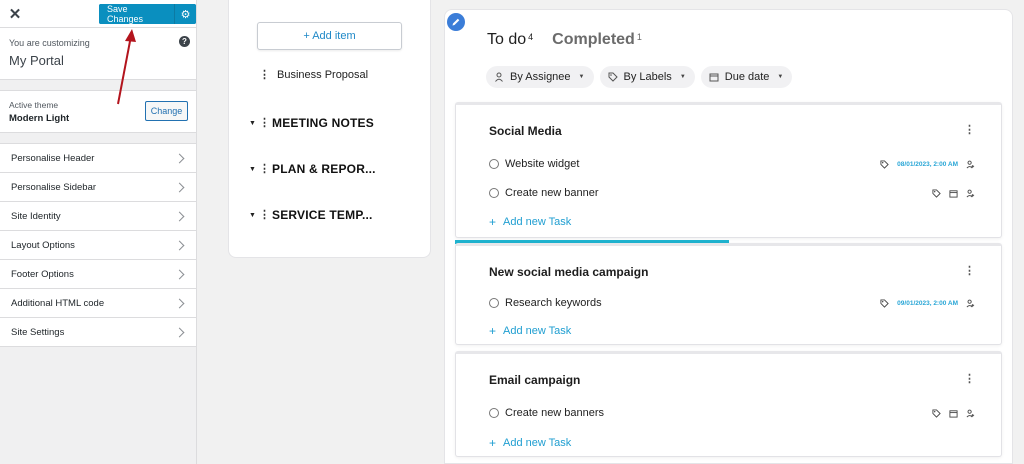 This screenshot has height=464, width=1024. What do you see at coordinates (98, 14) in the screenshot?
I see `customizer-header: ✕ Save Changes ⚙` at bounding box center [98, 14].